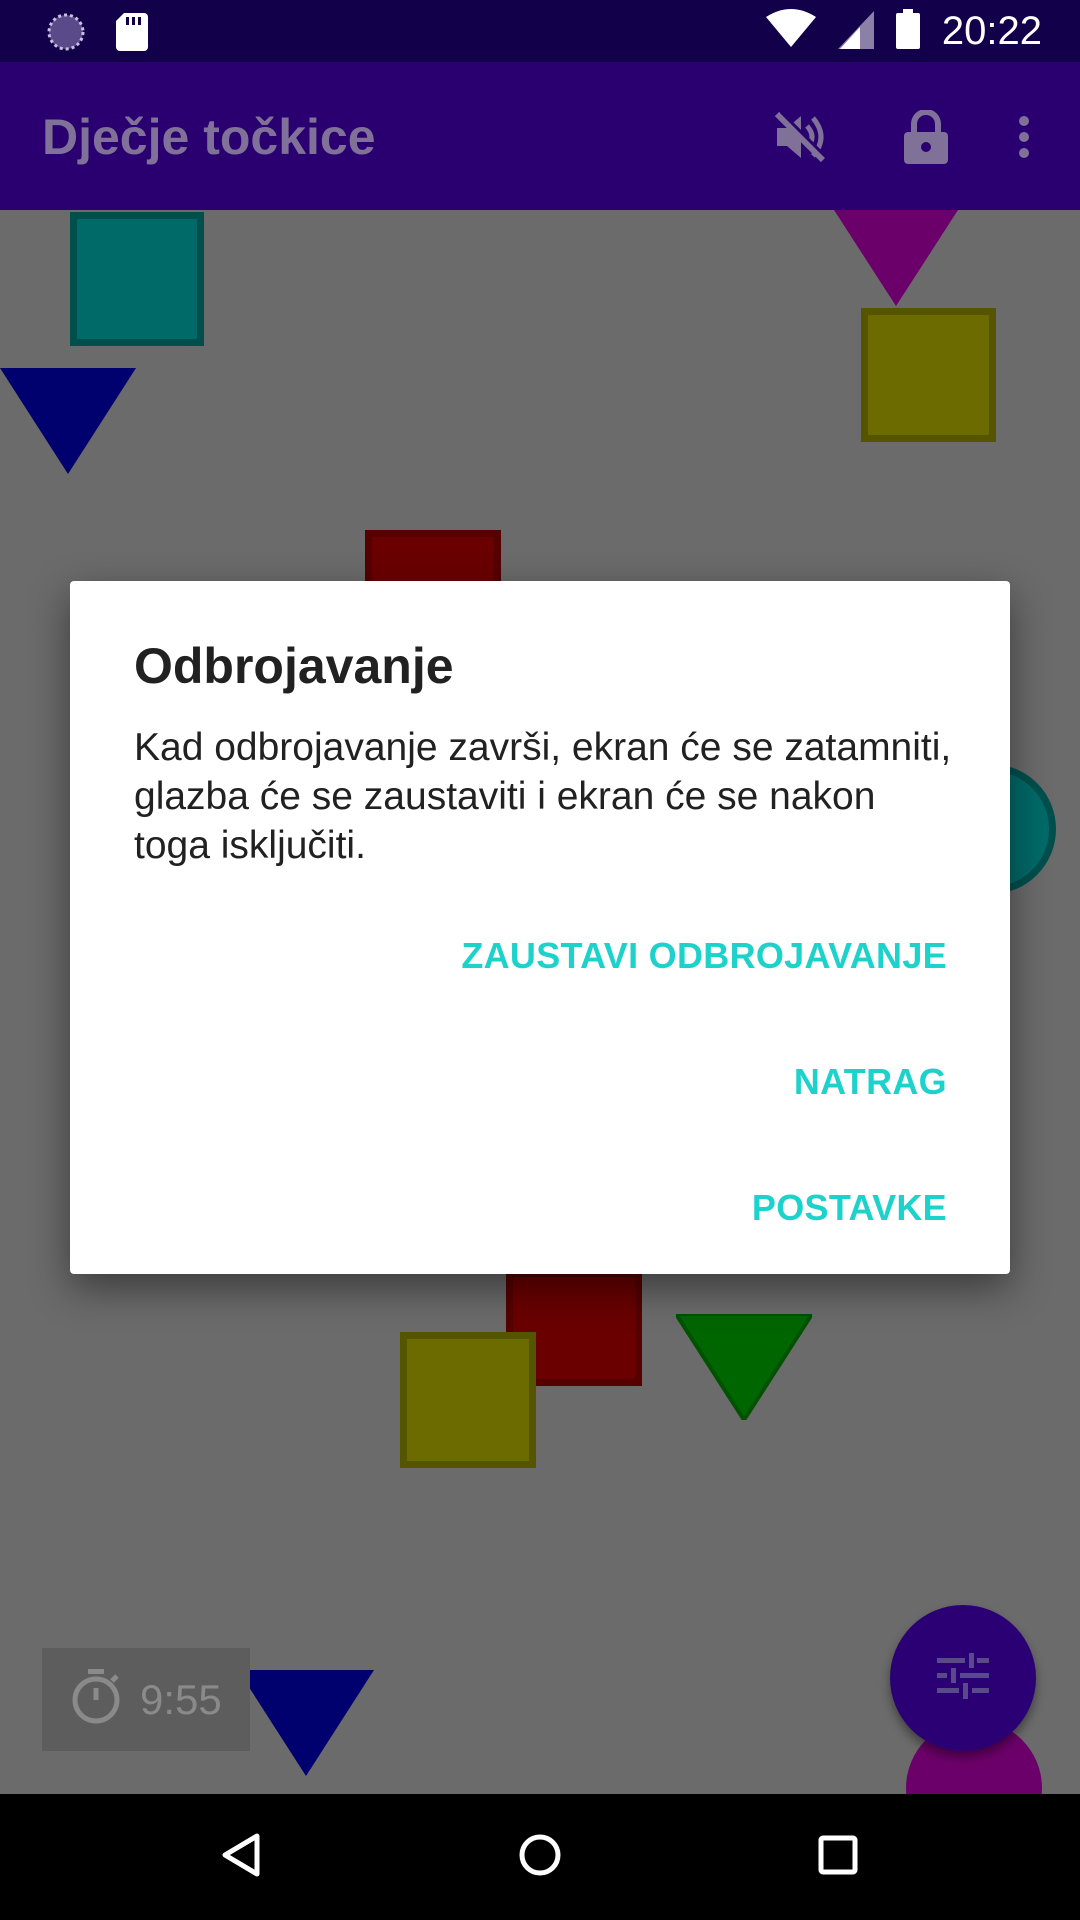 This screenshot has height=1920, width=1080. What do you see at coordinates (132, 34) in the screenshot?
I see `sd-card-icon` at bounding box center [132, 34].